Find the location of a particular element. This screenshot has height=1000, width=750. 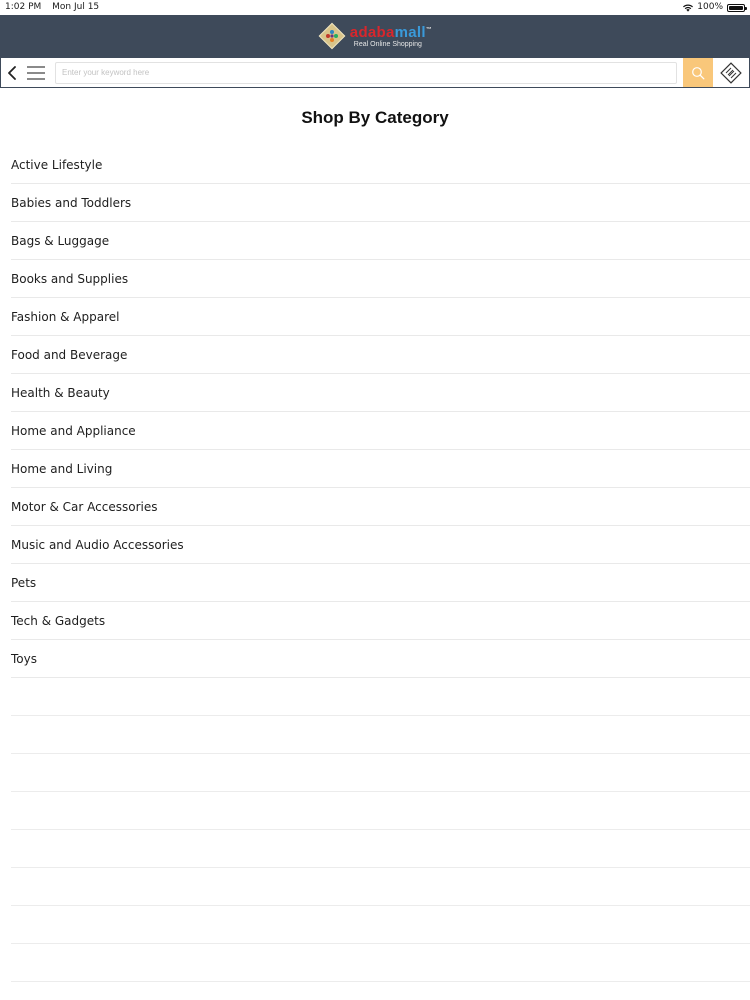

logo-mark-icon is located at coordinates (332, 36).